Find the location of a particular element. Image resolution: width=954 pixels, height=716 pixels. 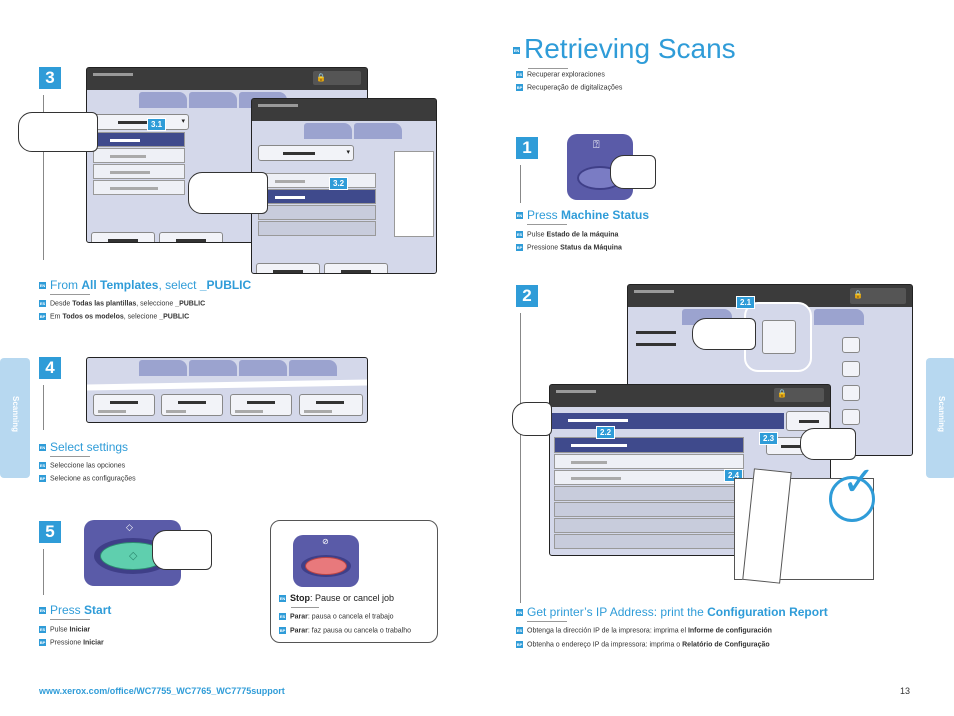

step-2-connector is located at coordinates (520, 458).